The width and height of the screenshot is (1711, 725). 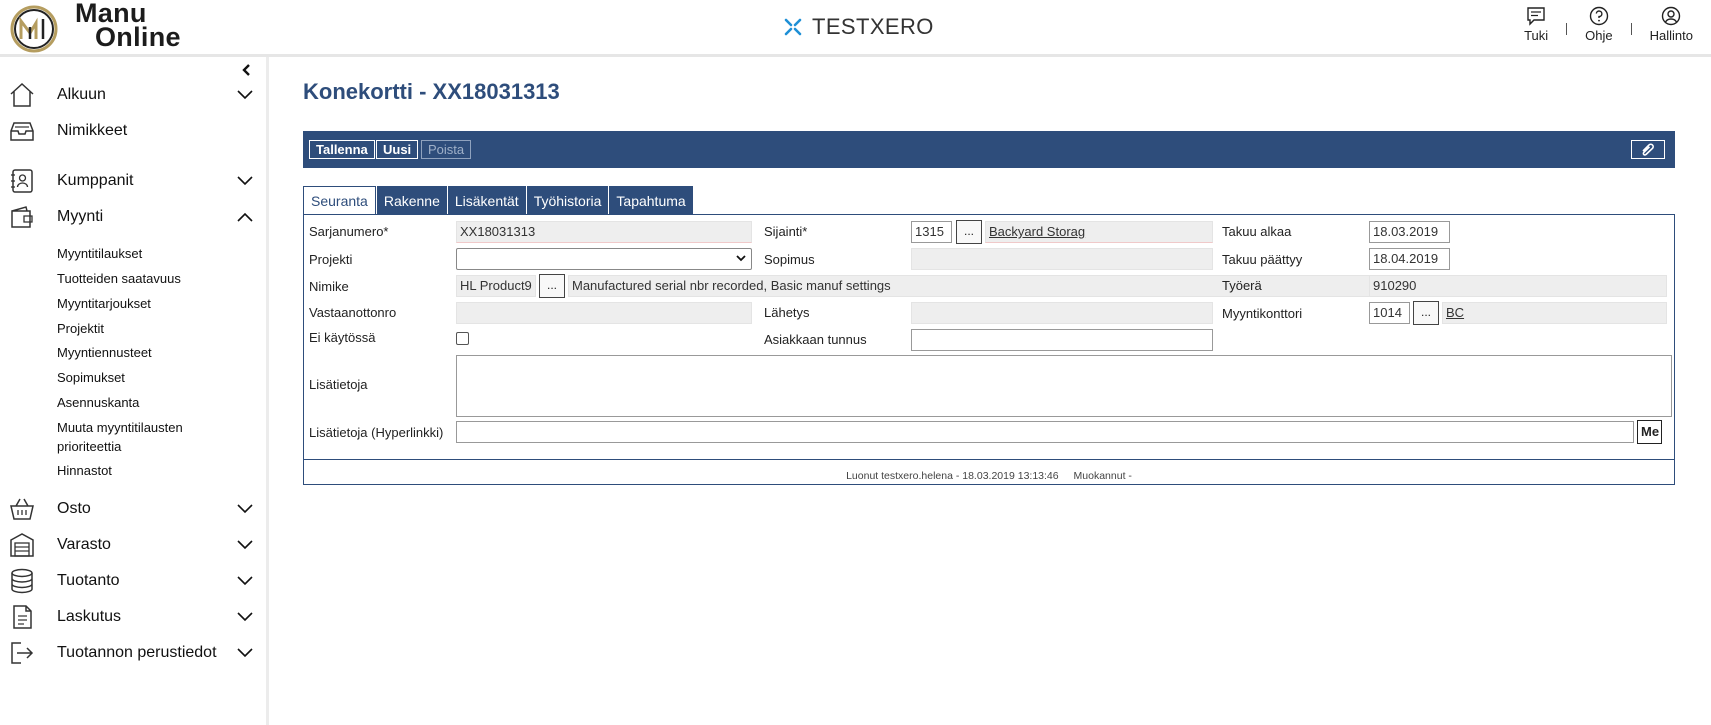 I want to click on wallet-icon, so click(x=22, y=217).